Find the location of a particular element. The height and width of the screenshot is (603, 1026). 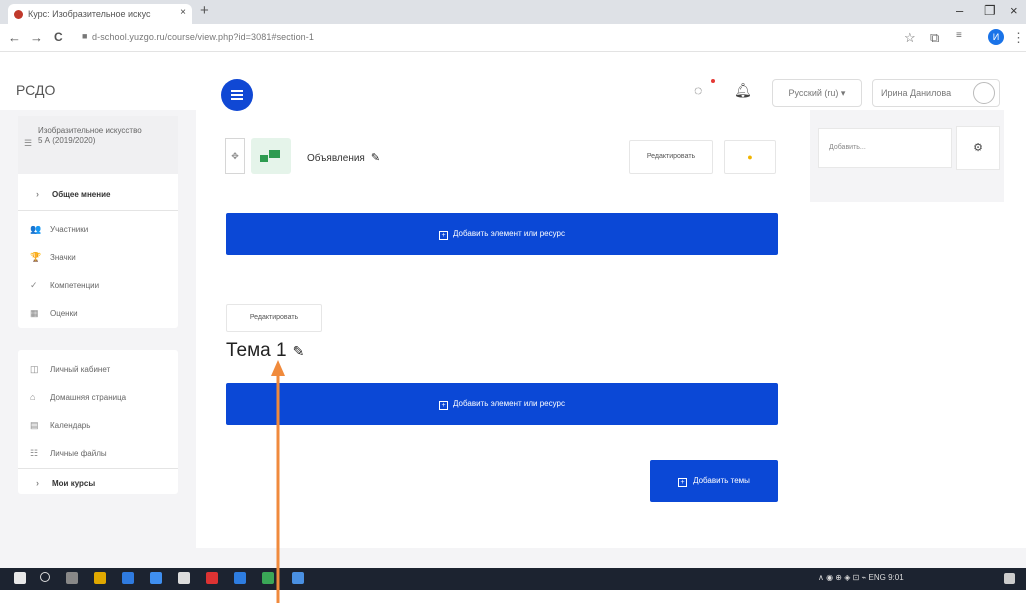

drawer-item-competencies: ✓ Компетенции is located at coordinates (64, 285).